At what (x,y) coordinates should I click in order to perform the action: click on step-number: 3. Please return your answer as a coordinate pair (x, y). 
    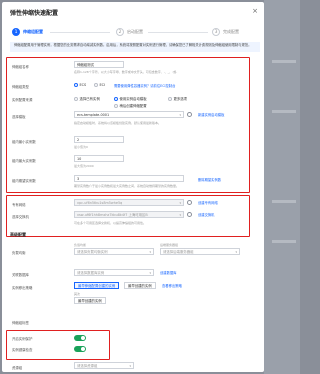
    Looking at the image, I should click on (216, 32).